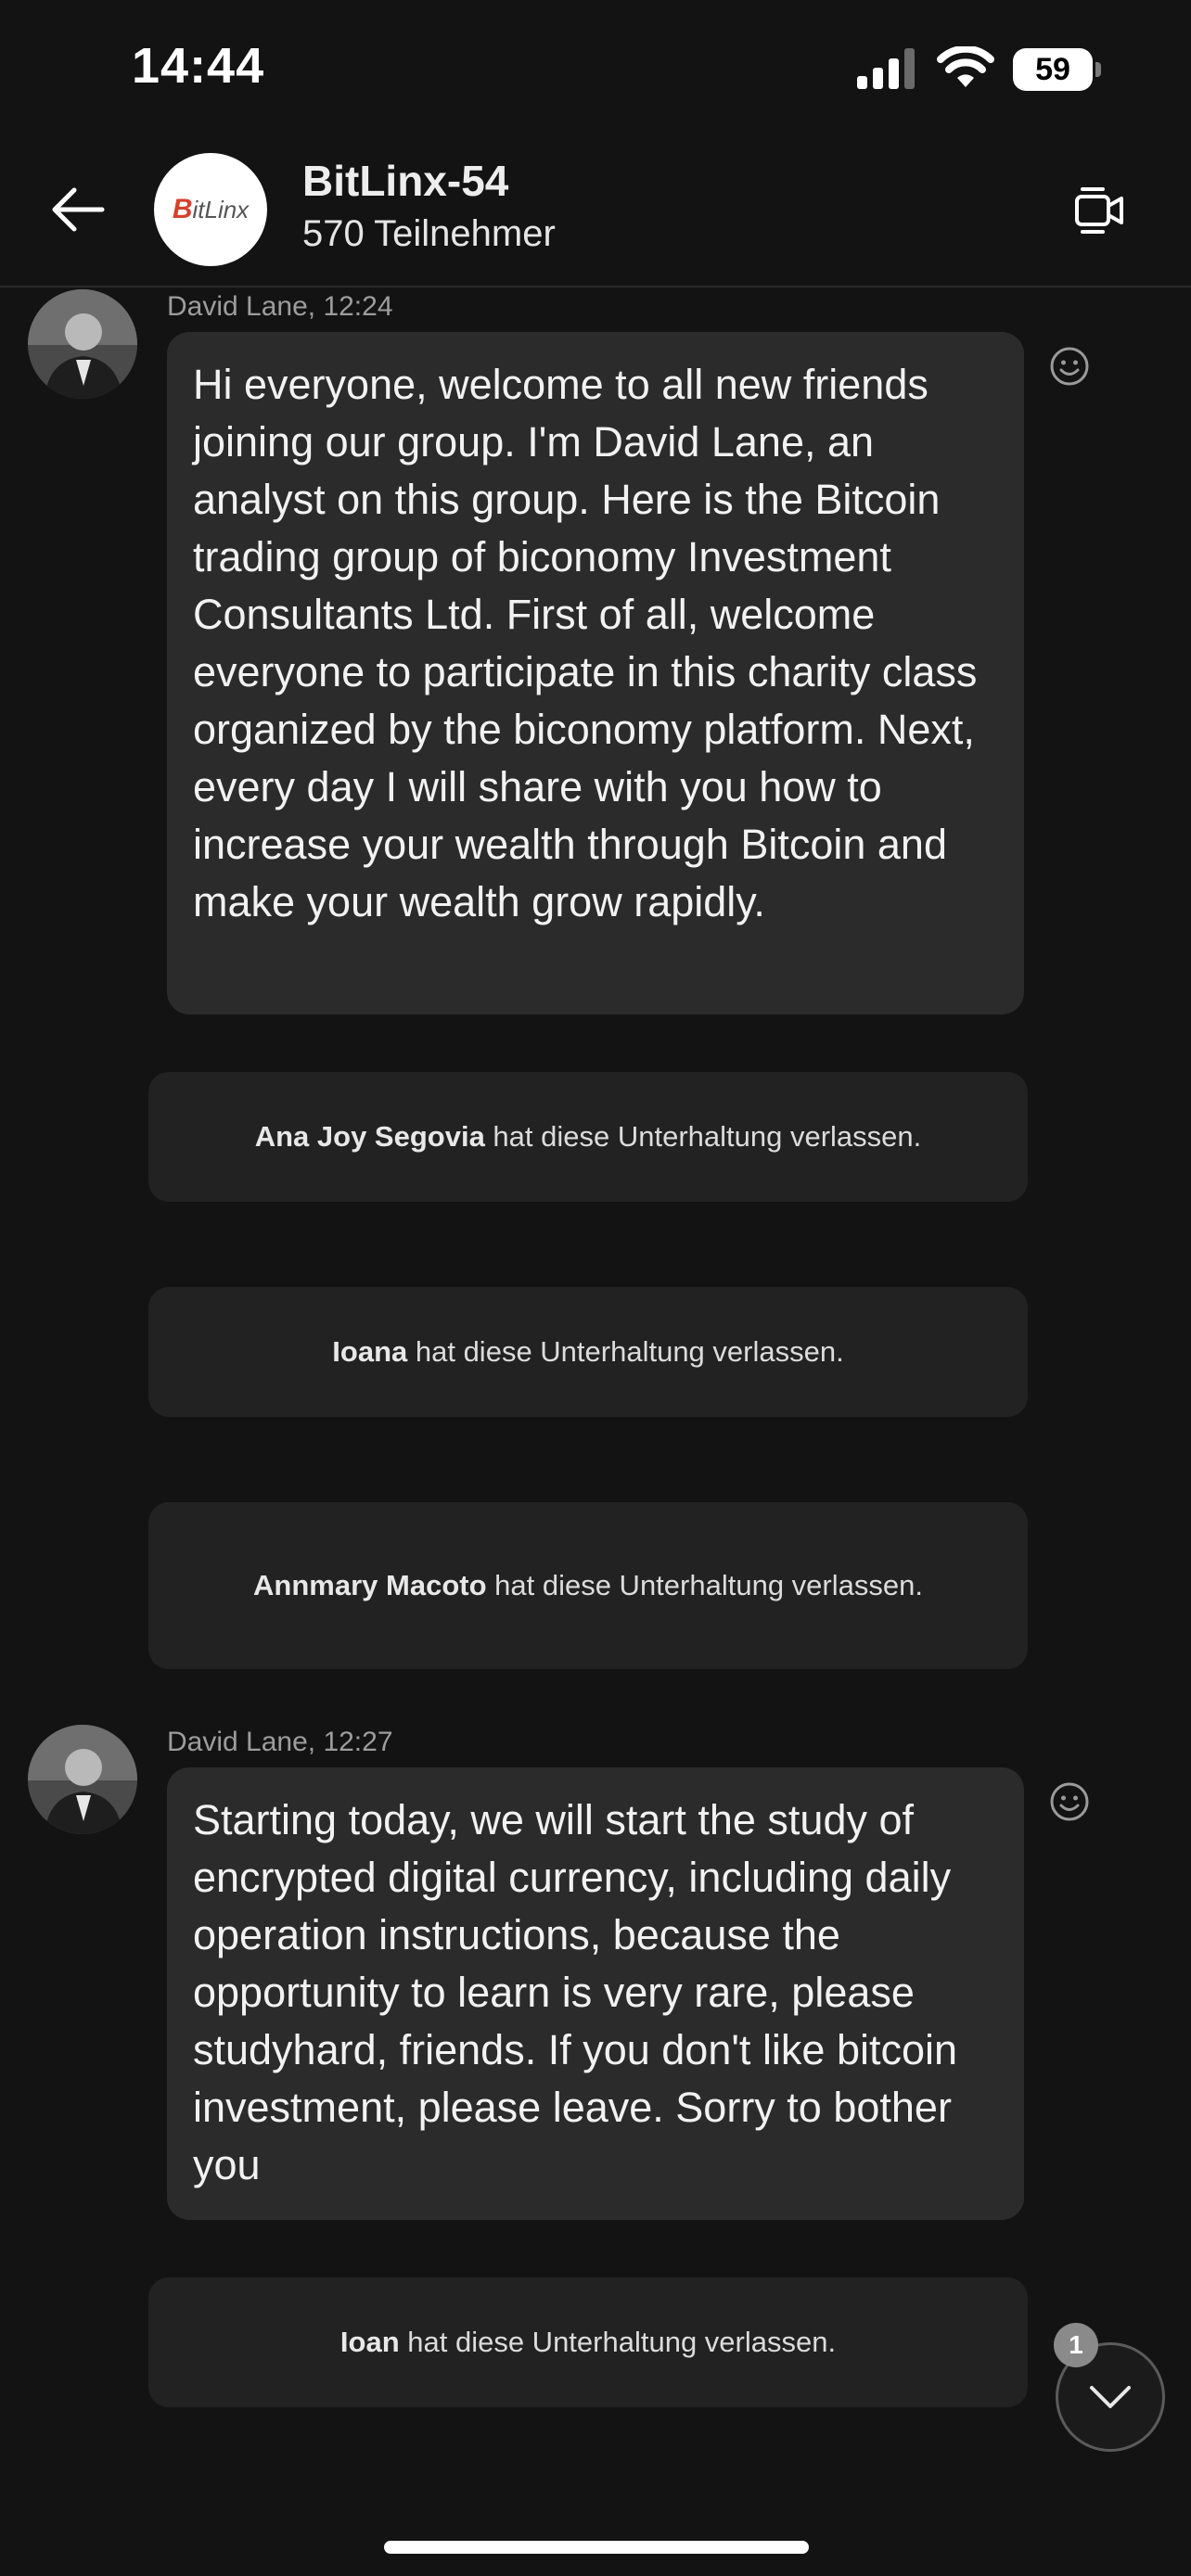  I want to click on home-indicator, so click(597, 2547).